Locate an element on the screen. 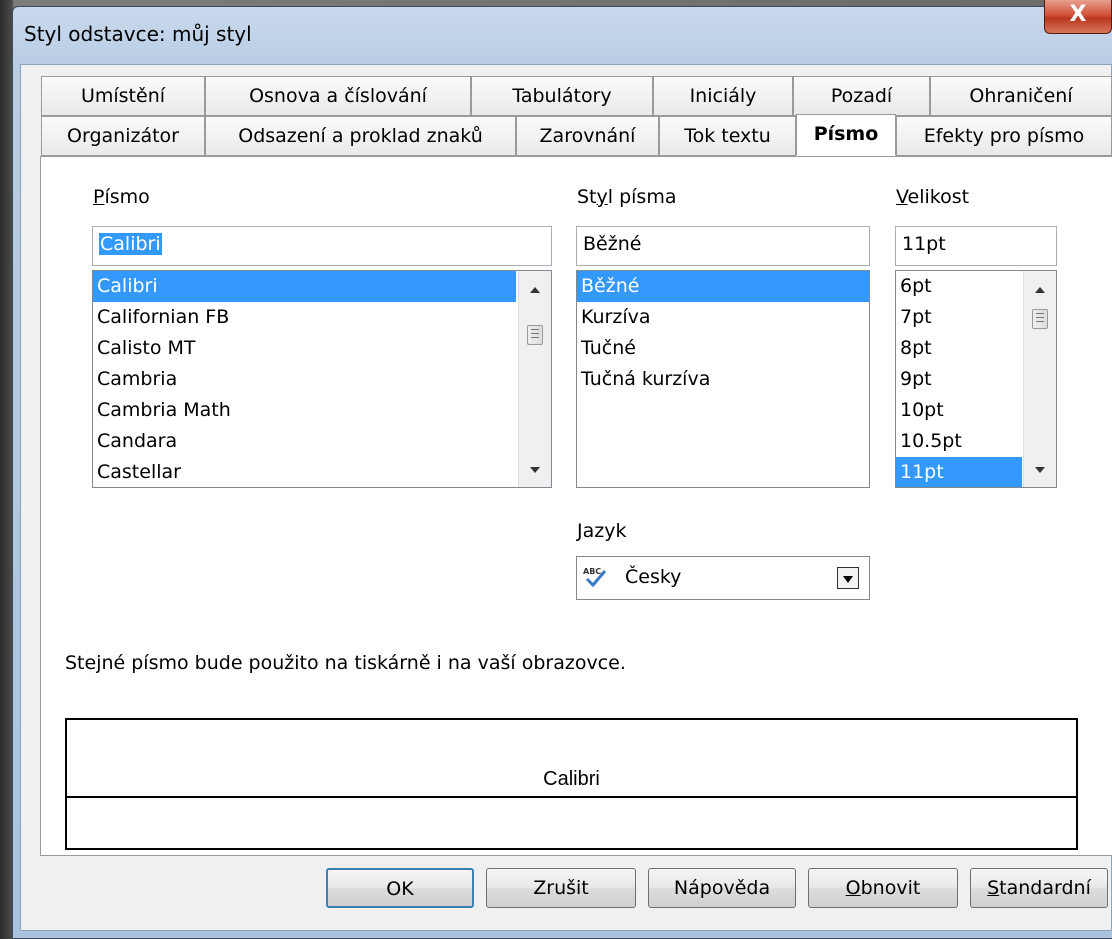 The image size is (1112, 939). tab-ohraniceni: Ohraničení is located at coordinates (1021, 96).